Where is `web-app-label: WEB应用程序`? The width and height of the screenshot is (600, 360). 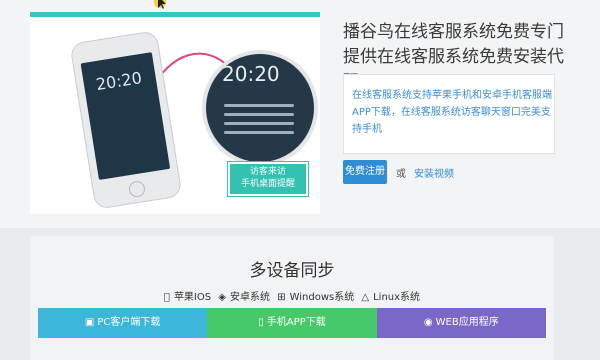 web-app-label: WEB应用程序 is located at coordinates (467, 322).